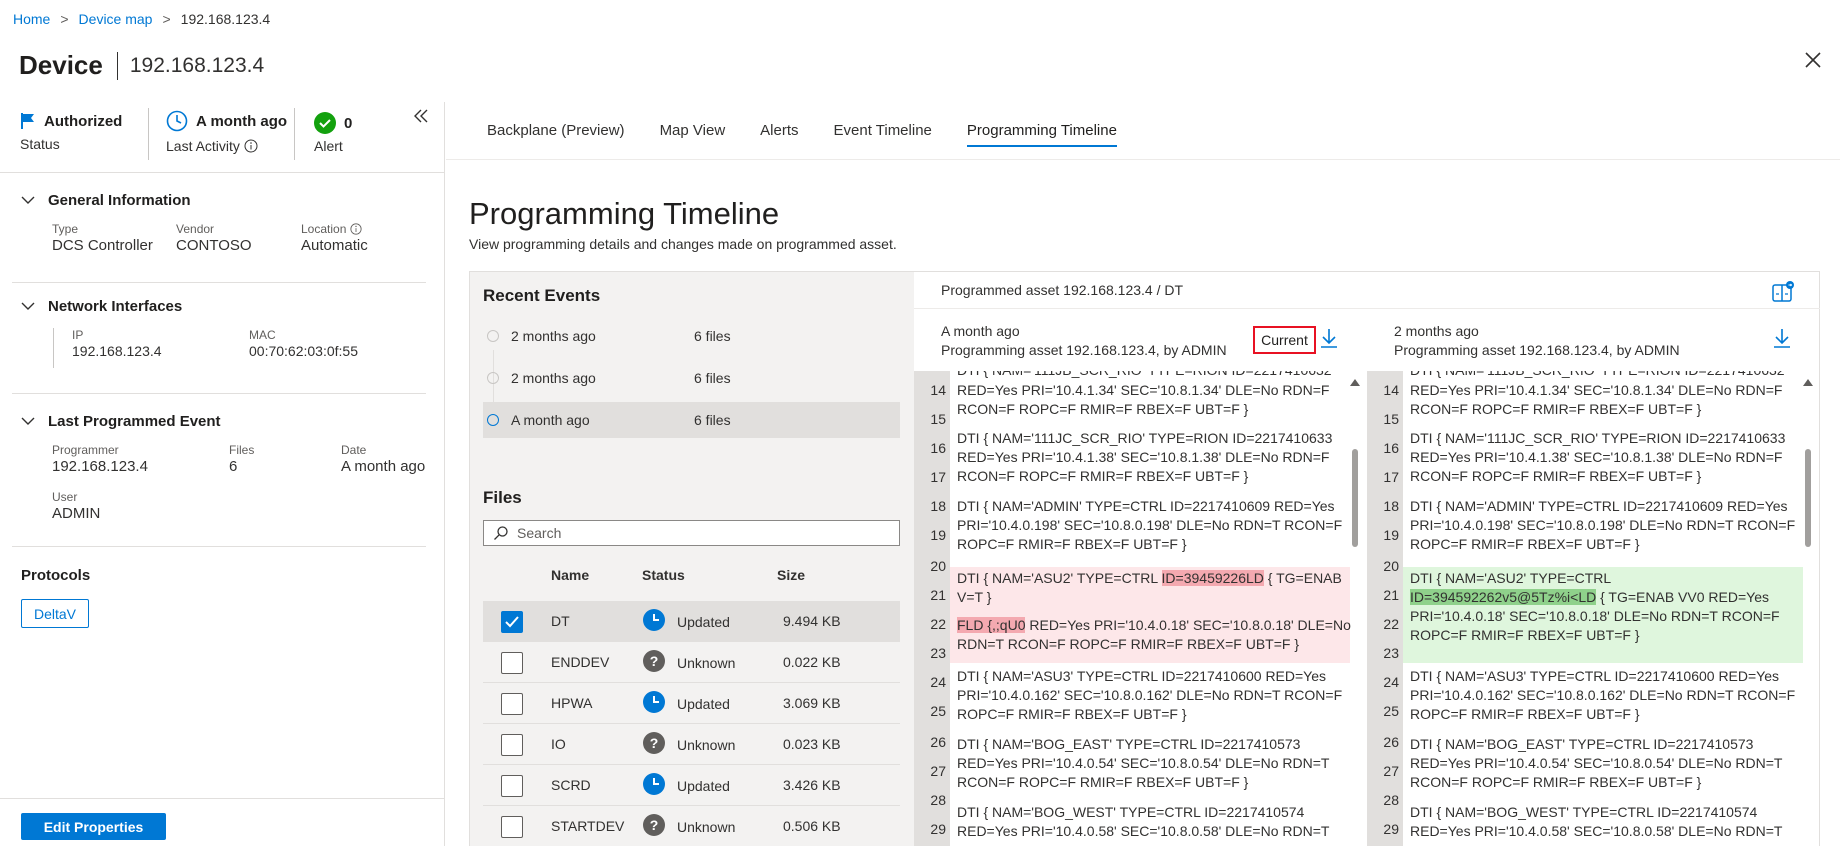 This screenshot has height=846, width=1840. I want to click on mac-value: 00:70:62:03:0f:55, so click(303, 351).